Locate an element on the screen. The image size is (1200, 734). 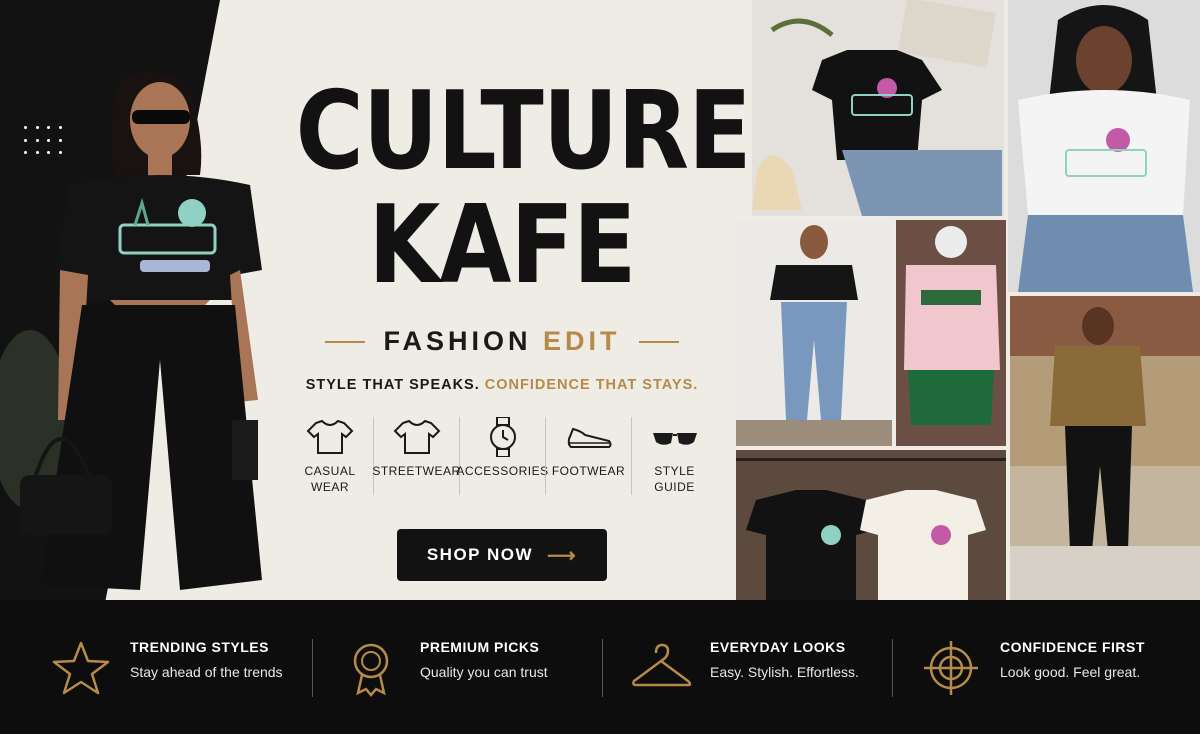
star-icon is located at coordinates (81, 667).